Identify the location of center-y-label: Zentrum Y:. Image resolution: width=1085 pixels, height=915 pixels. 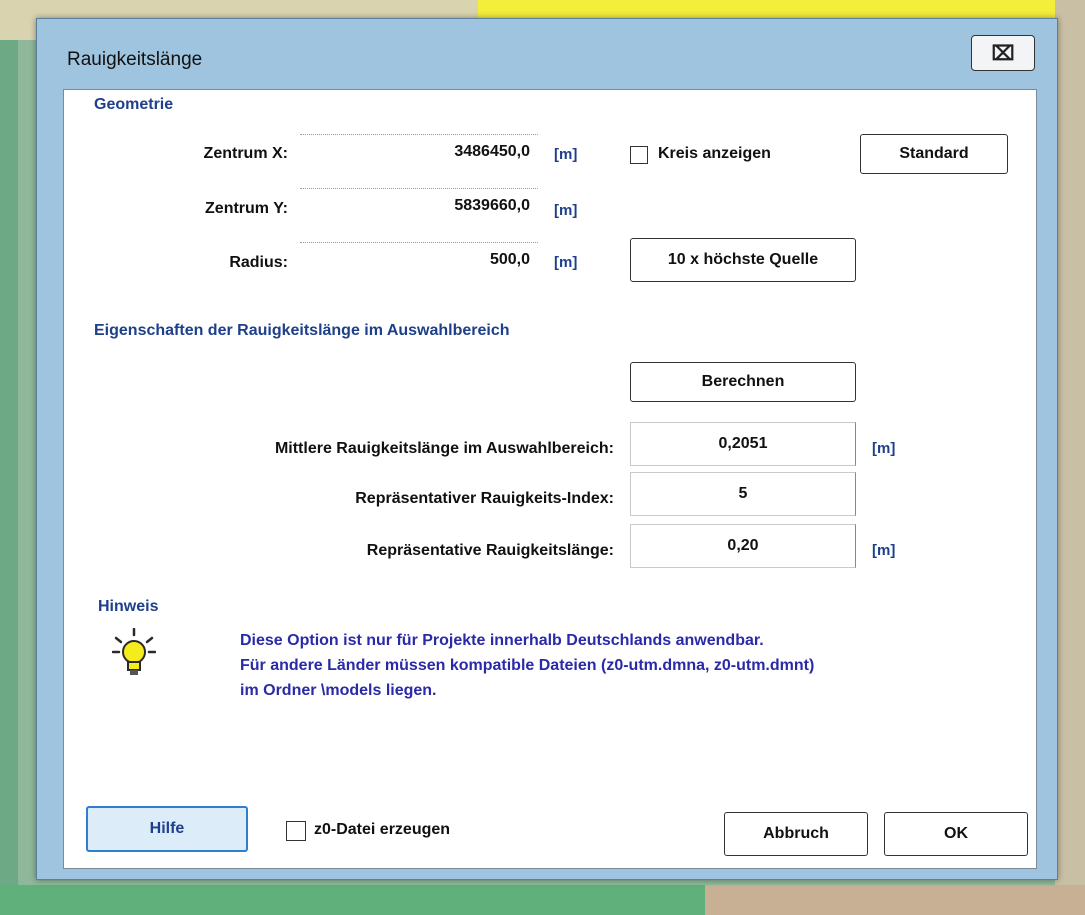
(246, 208).